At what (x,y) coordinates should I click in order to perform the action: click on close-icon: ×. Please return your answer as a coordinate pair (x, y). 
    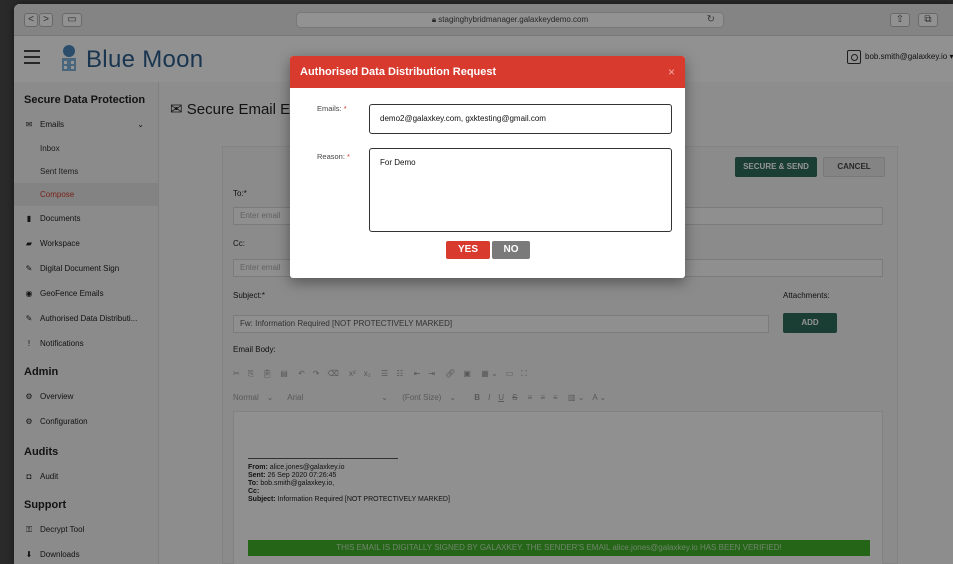
    Looking at the image, I should click on (671, 72).